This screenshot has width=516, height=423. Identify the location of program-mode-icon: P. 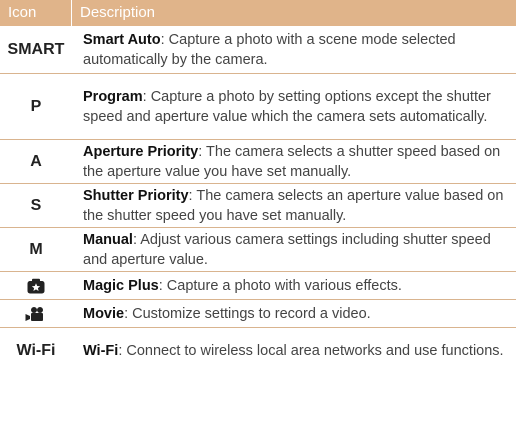
(36, 106).